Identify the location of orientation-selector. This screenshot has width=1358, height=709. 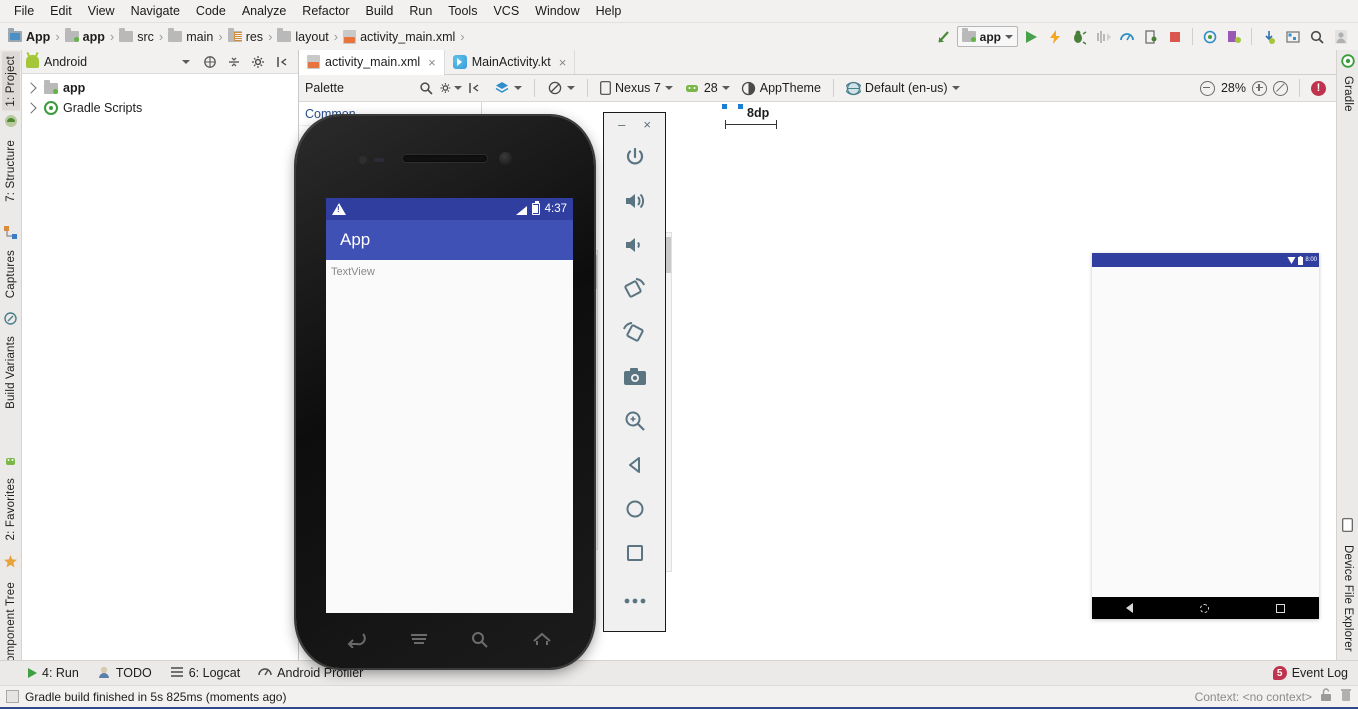
(561, 88).